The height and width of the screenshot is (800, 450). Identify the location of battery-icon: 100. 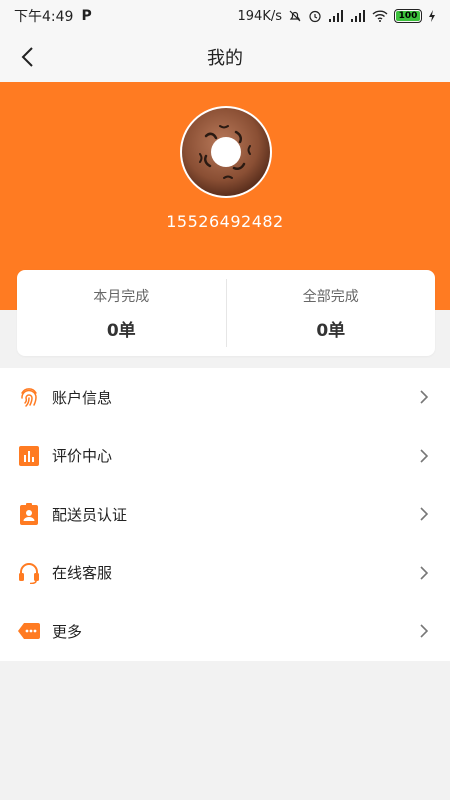
(408, 16).